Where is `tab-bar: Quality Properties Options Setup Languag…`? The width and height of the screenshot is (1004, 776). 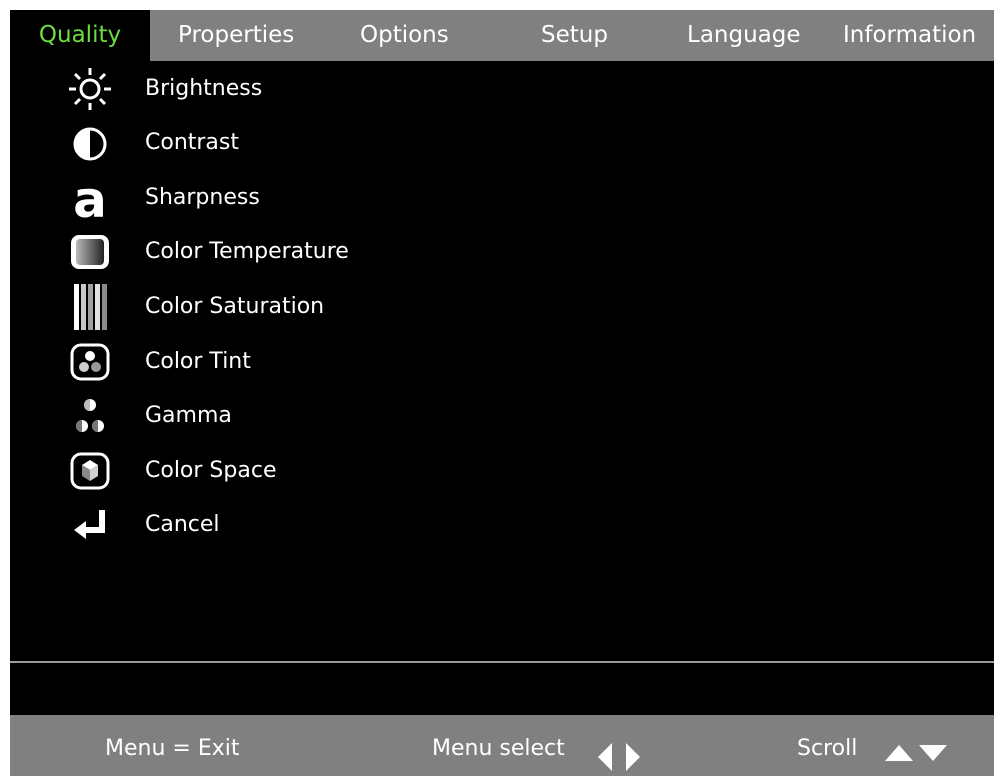 tab-bar: Quality Properties Options Setup Languag… is located at coordinates (502, 35).